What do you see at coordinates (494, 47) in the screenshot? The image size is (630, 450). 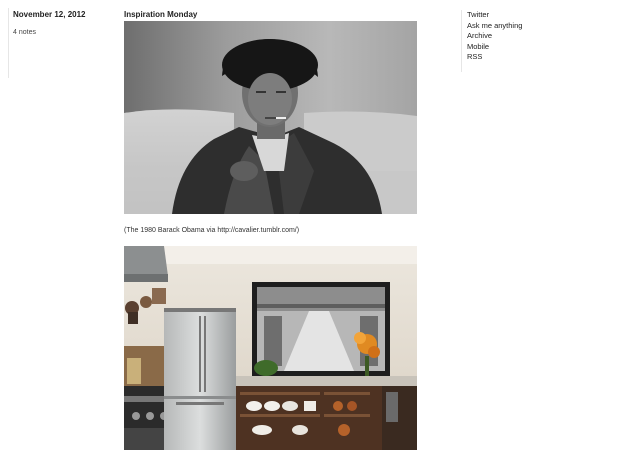 I see `sidebar-link-mobile: Mobile` at bounding box center [494, 47].